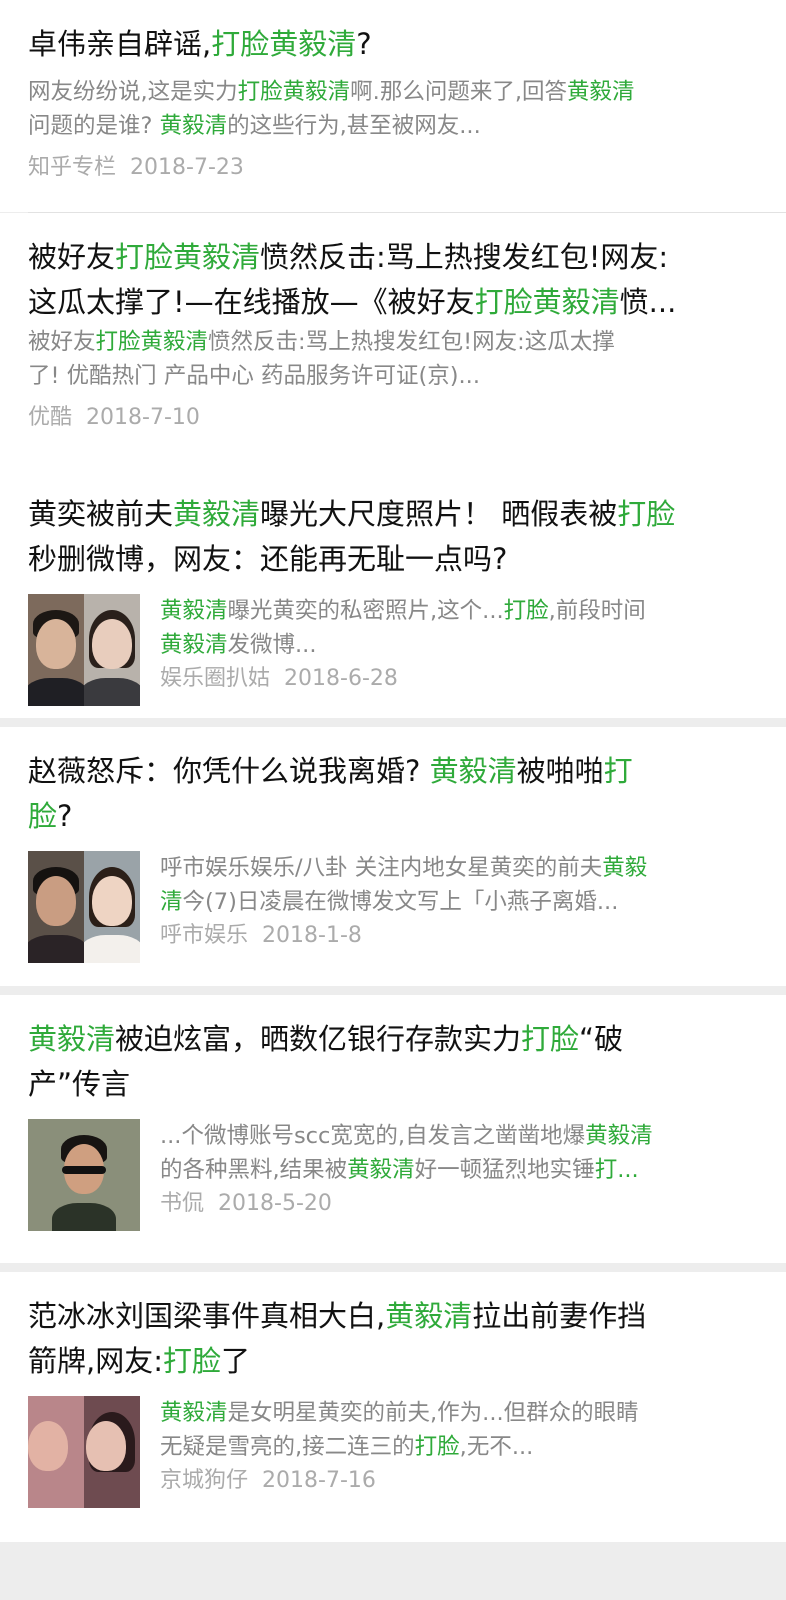 The image size is (786, 1600). Describe the element at coordinates (318, 1039) in the screenshot. I see `text-run: 被迫炫富，晒数亿银行存款实力` at that location.